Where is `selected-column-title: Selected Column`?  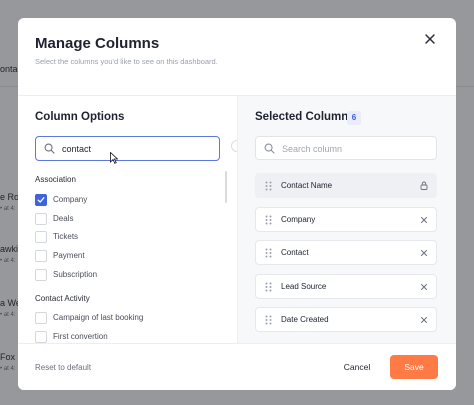 selected-column-title: Selected Column is located at coordinates (302, 117).